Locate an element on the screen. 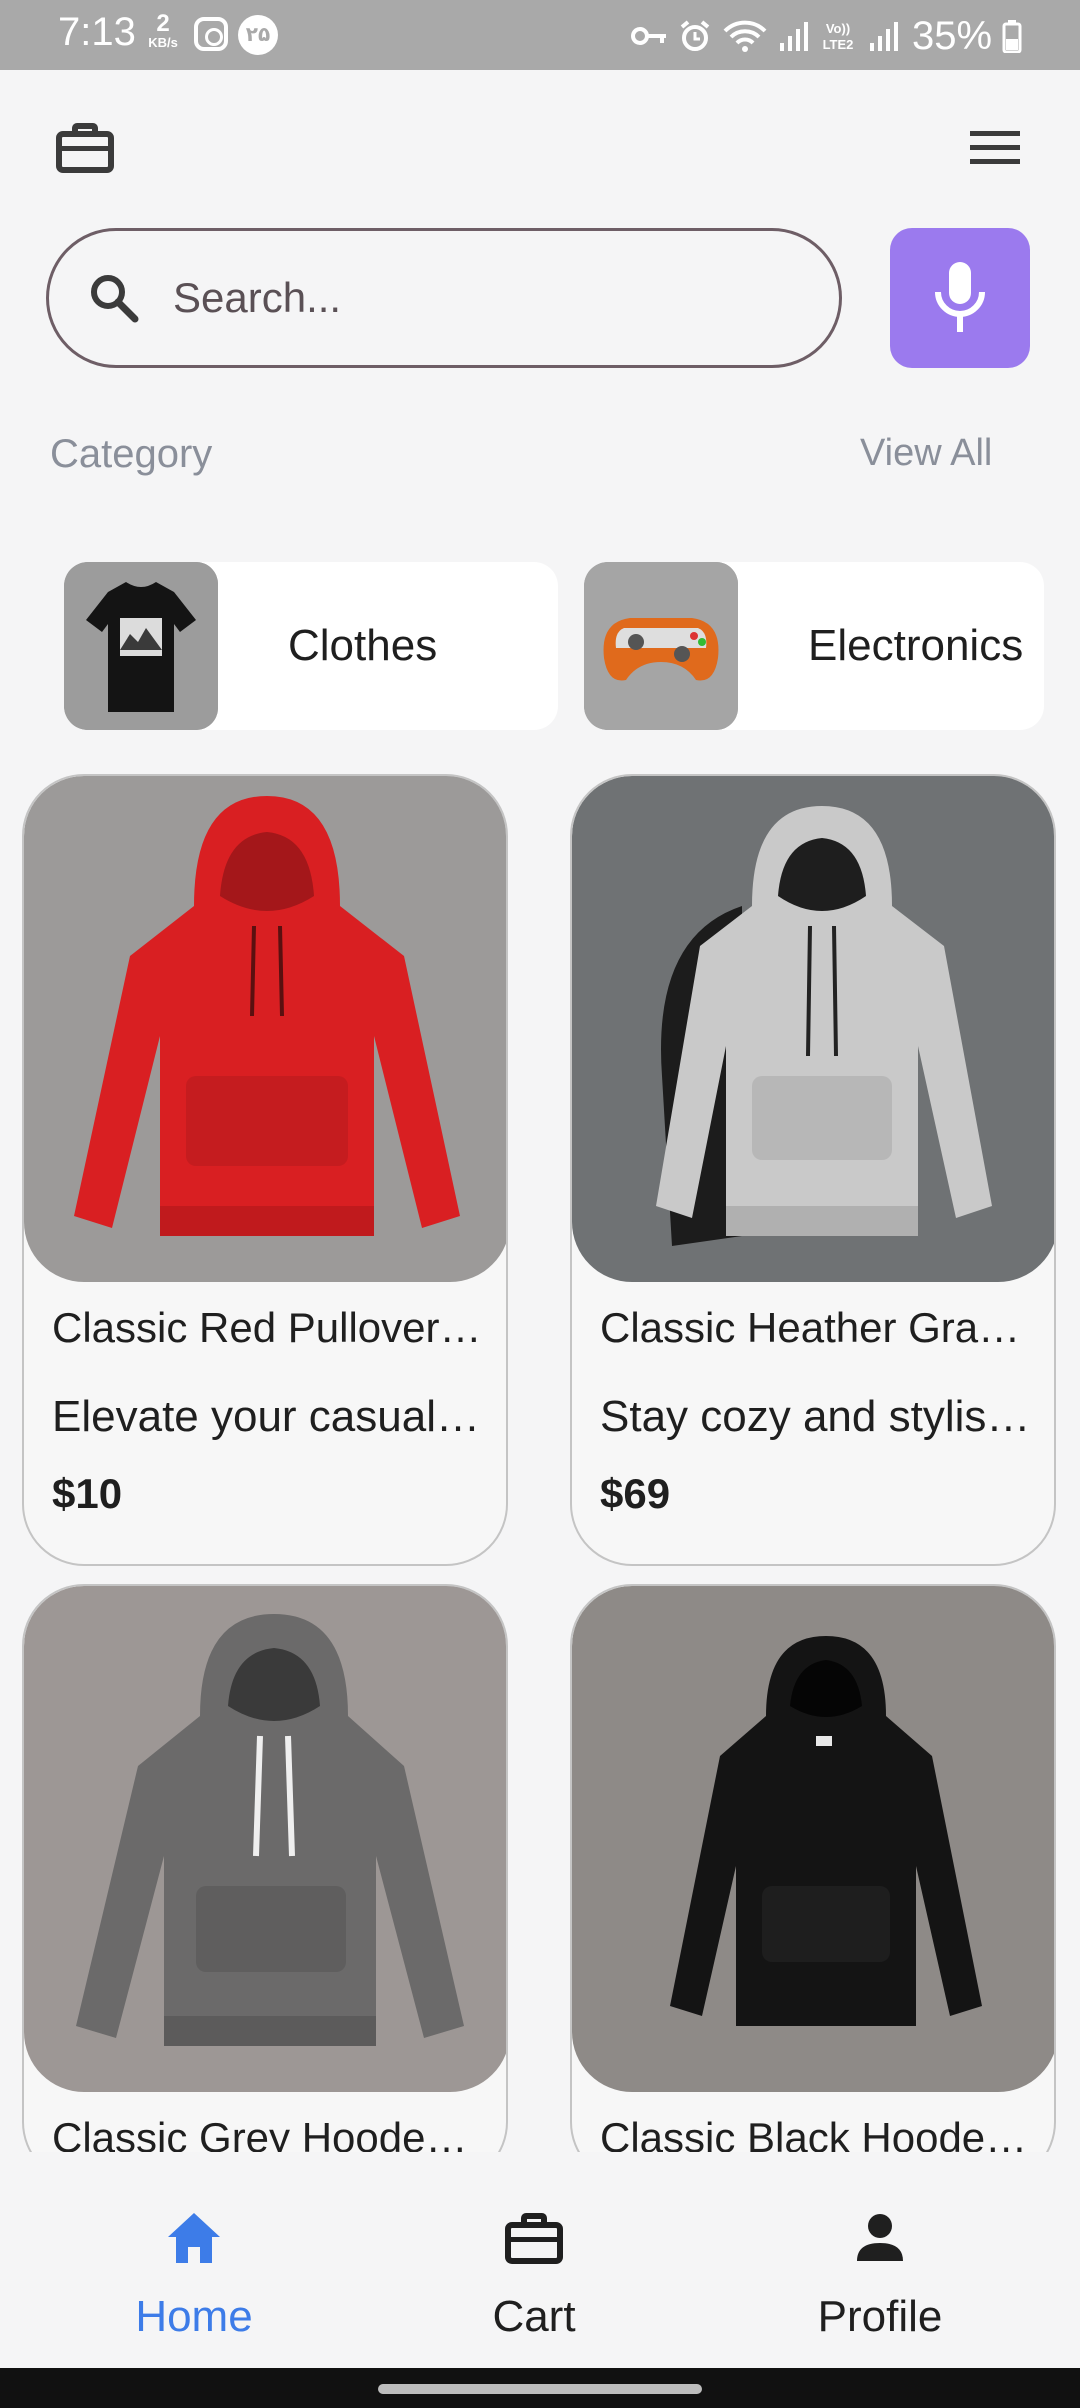  nav-item-cart: Cart is located at coordinates (534, 2260).